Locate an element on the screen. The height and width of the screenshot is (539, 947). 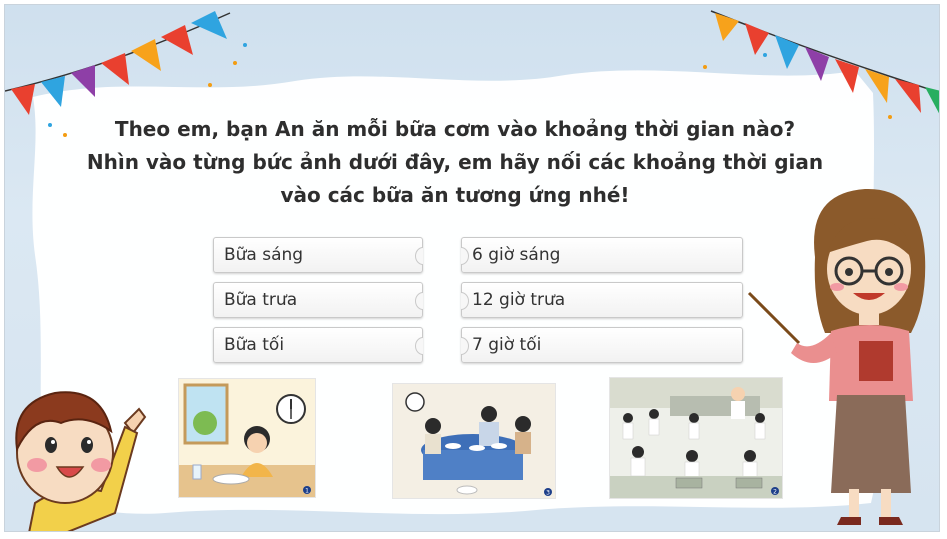
meal-label: Bữa tối is located at coordinates (254, 345).